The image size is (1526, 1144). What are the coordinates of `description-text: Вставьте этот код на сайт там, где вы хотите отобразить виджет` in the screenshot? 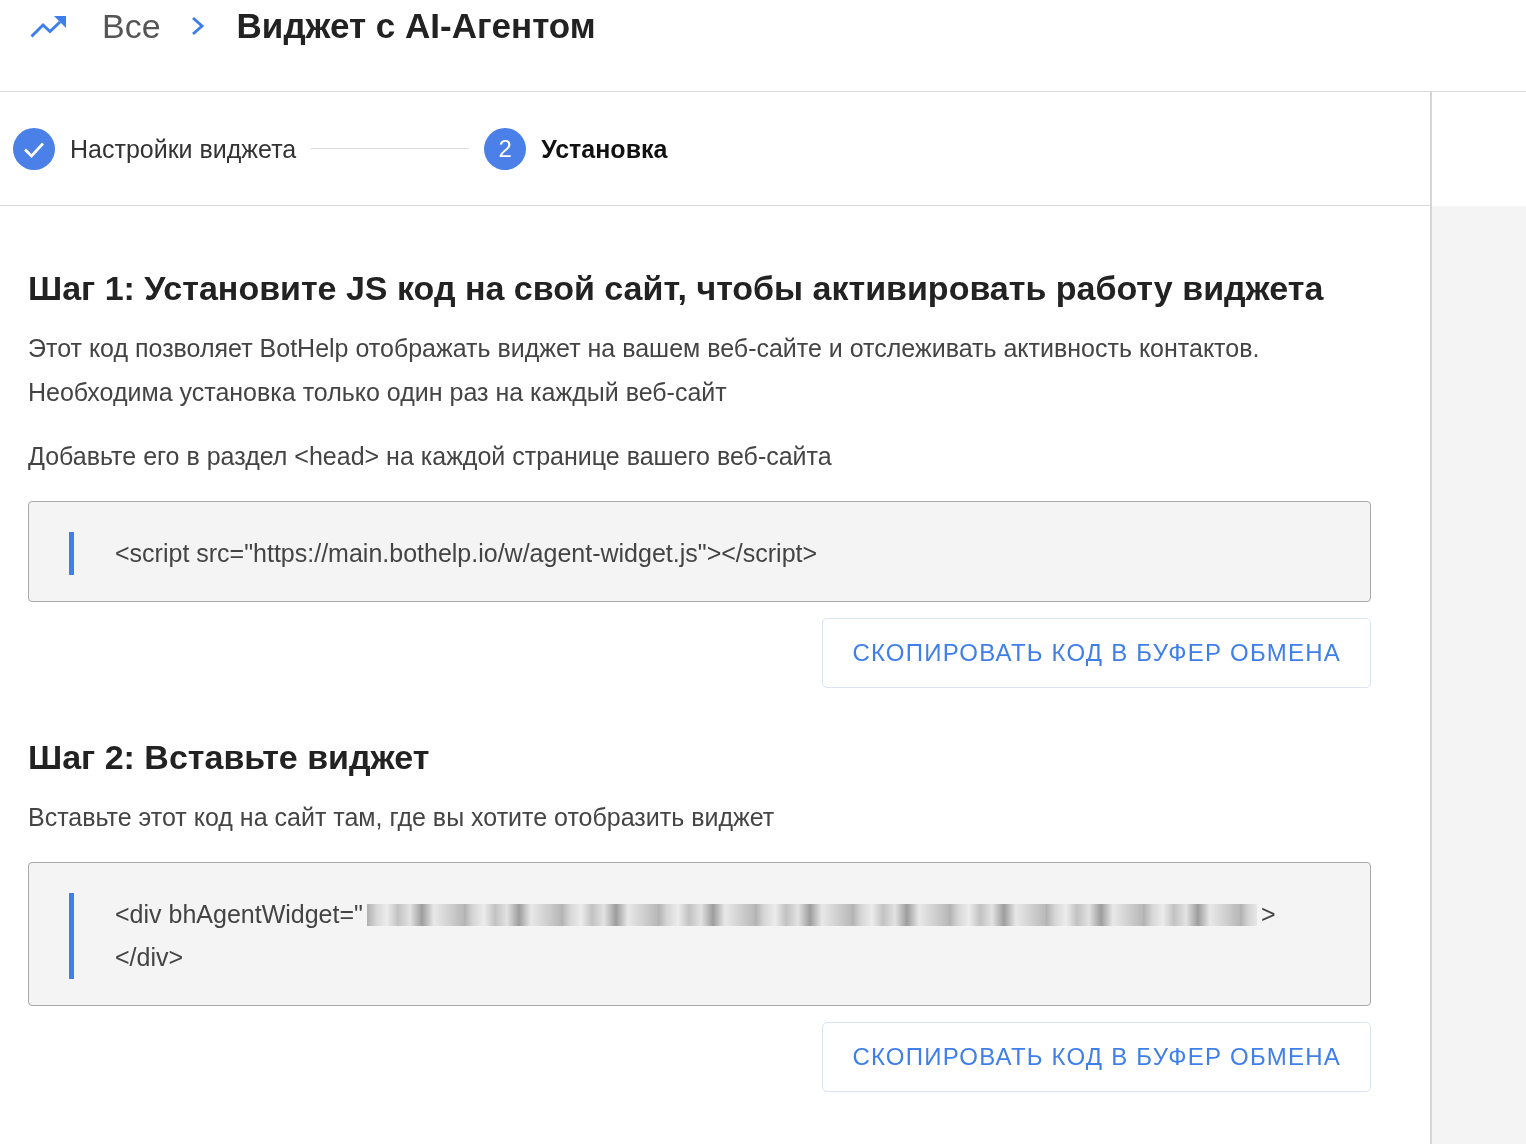 It's located at (402, 817).